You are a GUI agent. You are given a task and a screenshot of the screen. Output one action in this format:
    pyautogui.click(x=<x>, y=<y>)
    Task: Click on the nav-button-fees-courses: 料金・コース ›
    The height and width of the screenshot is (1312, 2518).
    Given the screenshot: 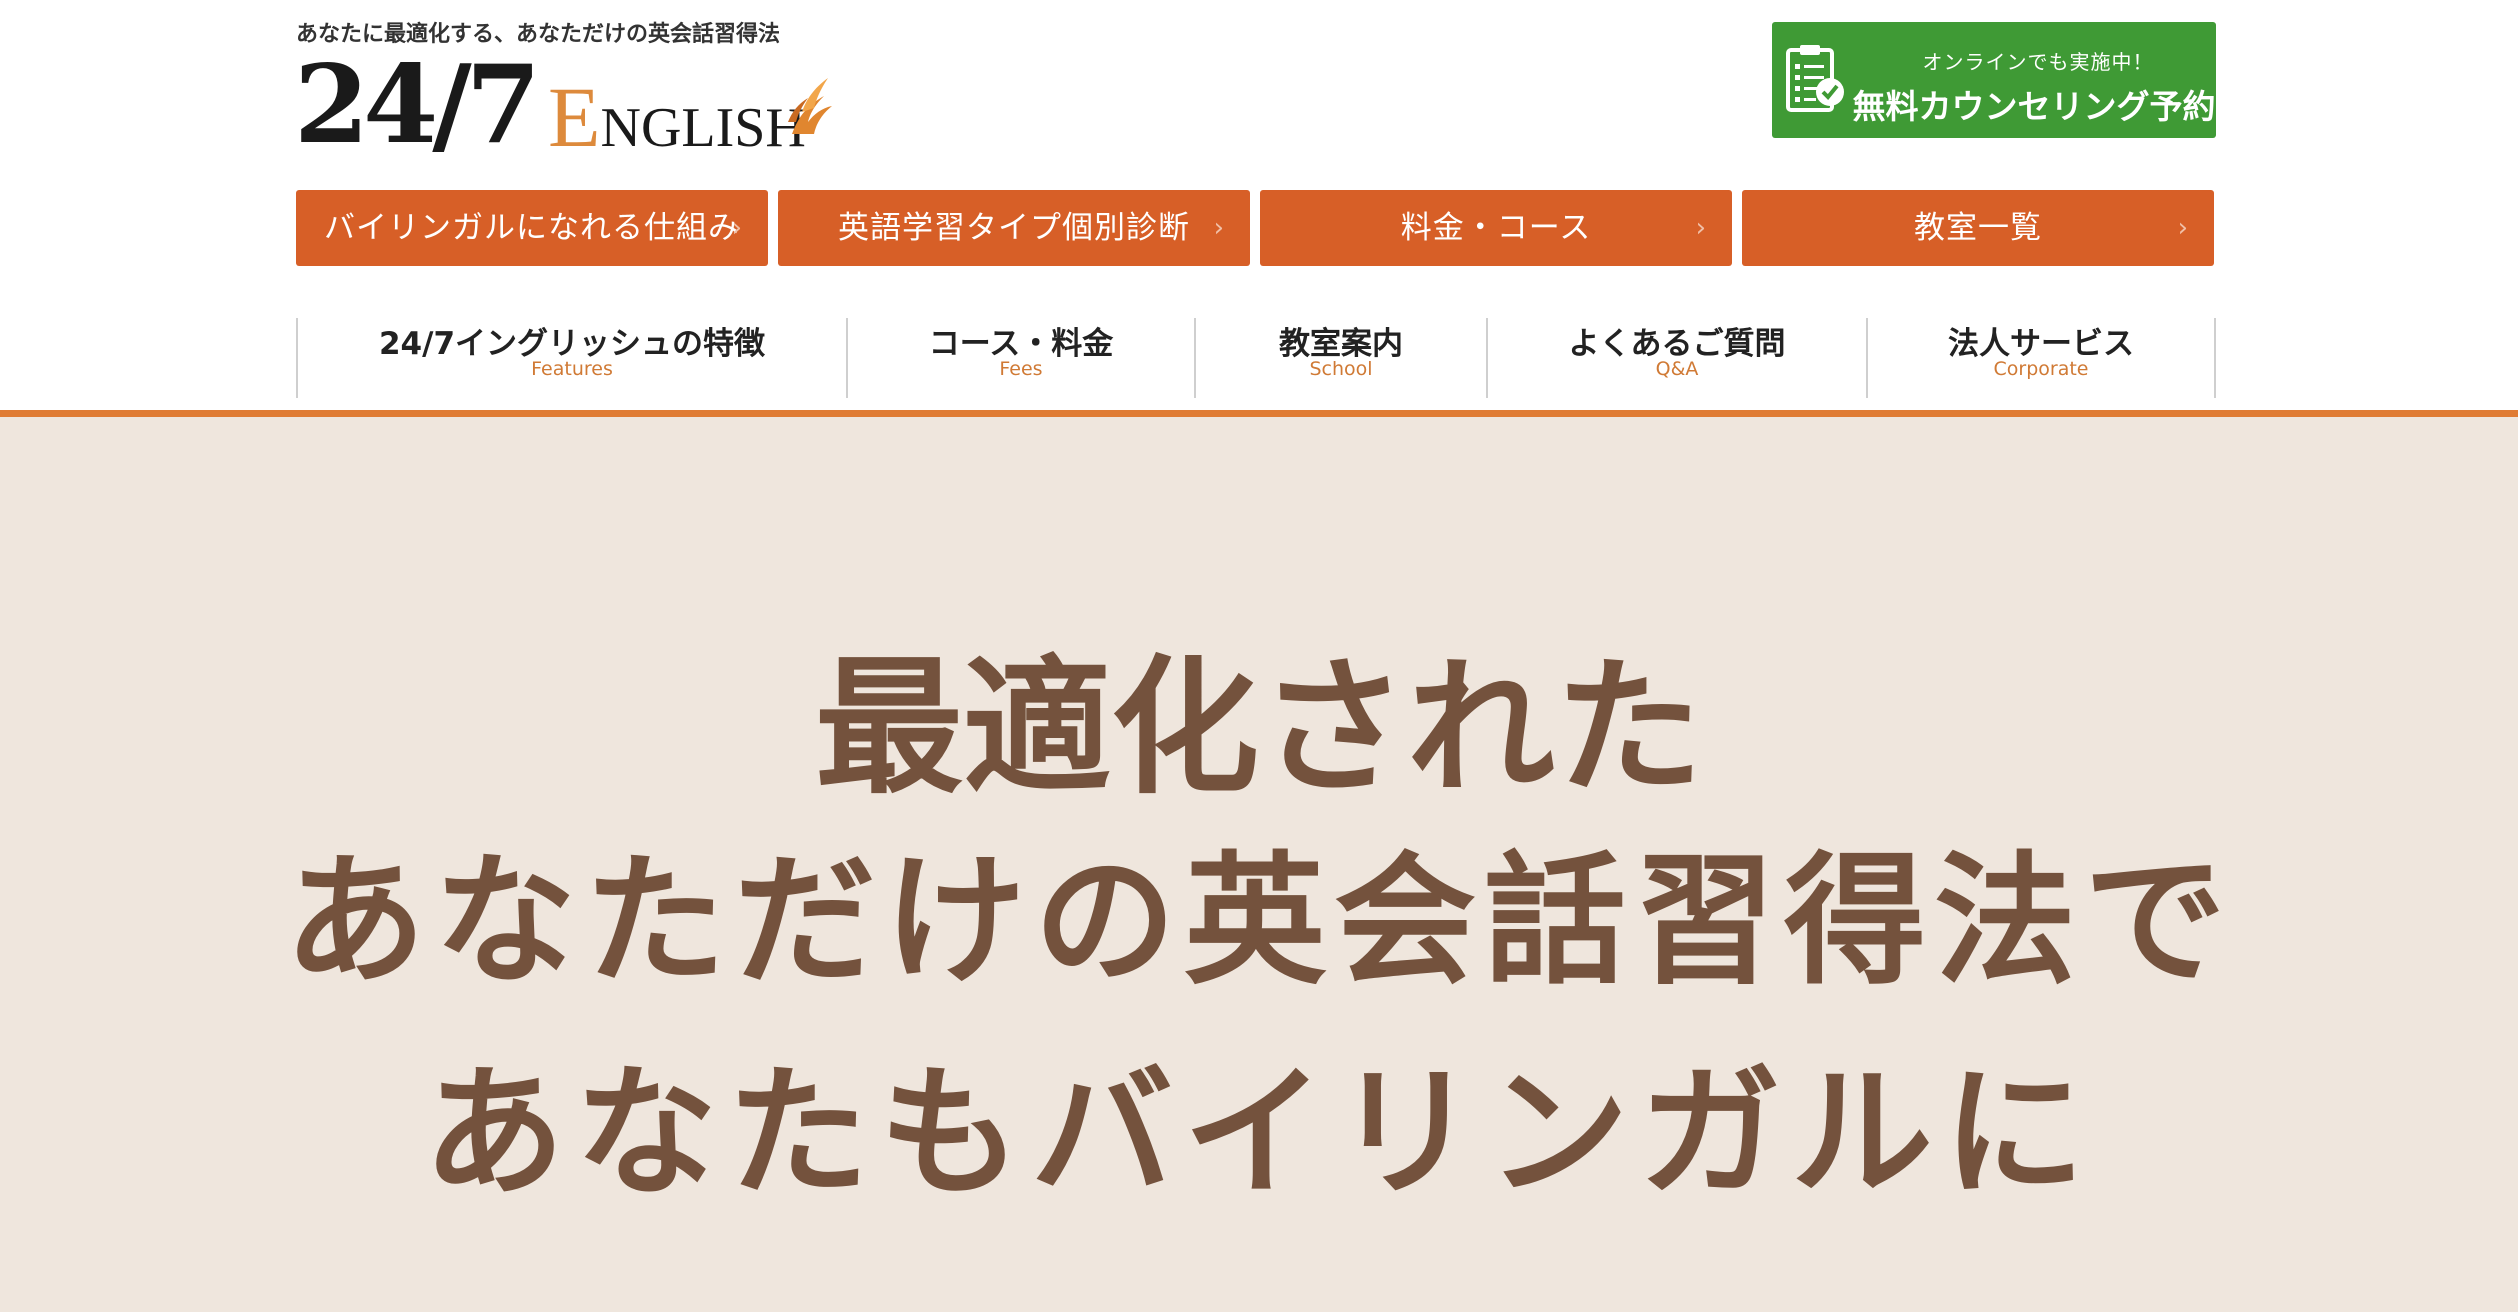 What is the action you would take?
    pyautogui.click(x=1496, y=228)
    